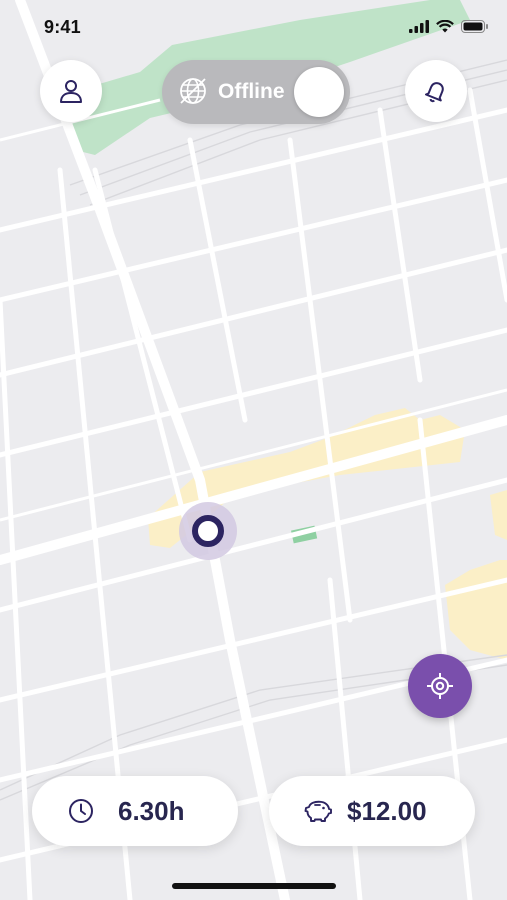 This screenshot has height=900, width=507. I want to click on hours-online-stat: 6.30h, so click(135, 811).